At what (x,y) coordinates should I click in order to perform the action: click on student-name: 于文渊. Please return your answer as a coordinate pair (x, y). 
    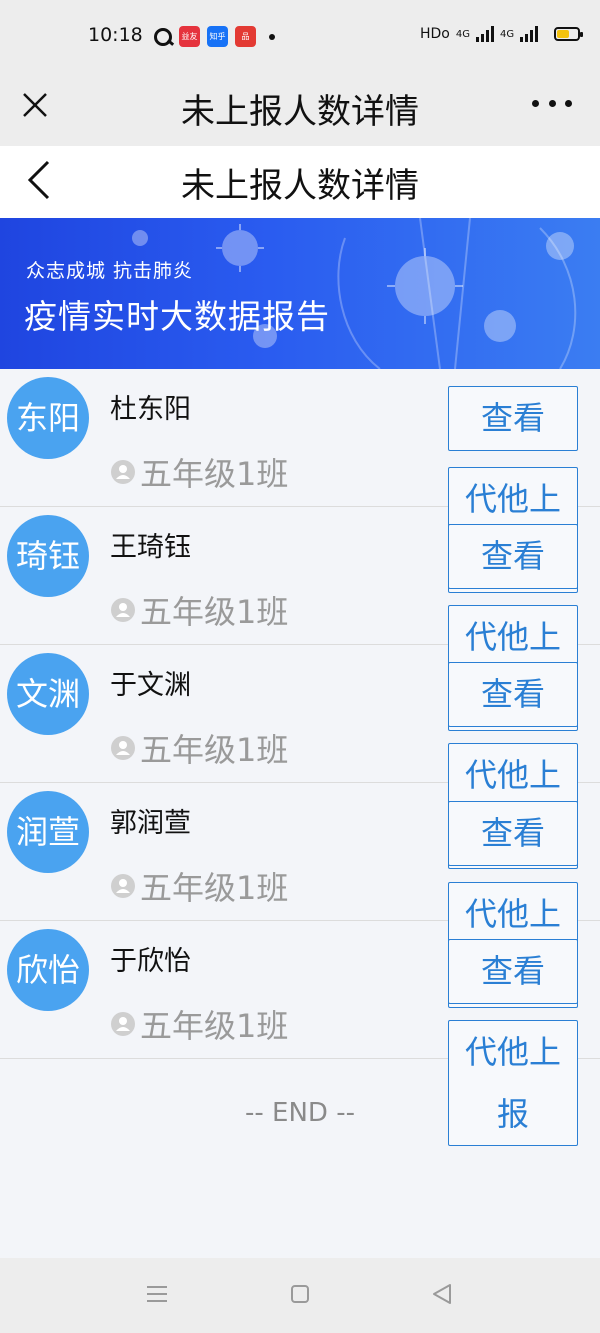
    Looking at the image, I should click on (150, 685).